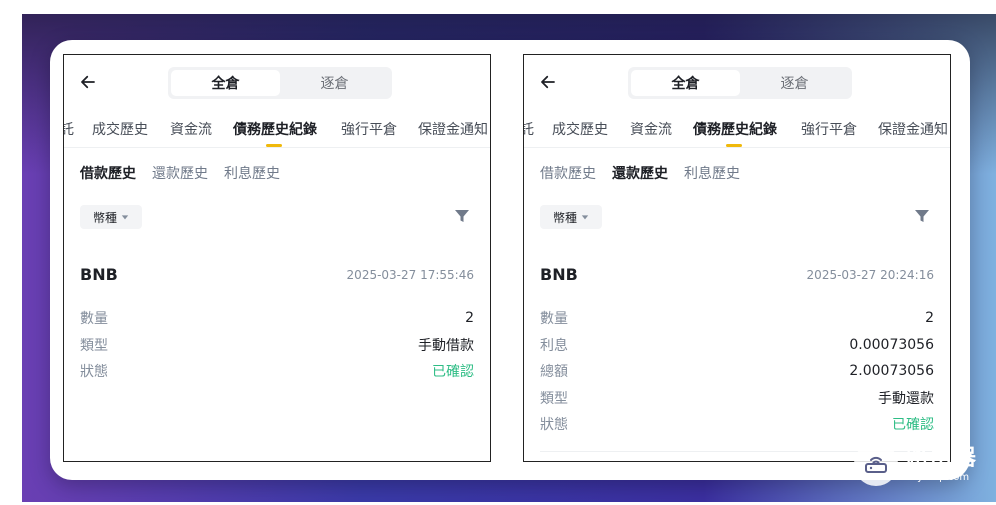 The height and width of the screenshot is (505, 996). What do you see at coordinates (939, 477) in the screenshot?
I see `watermark-url: luyouqi.com` at bounding box center [939, 477].